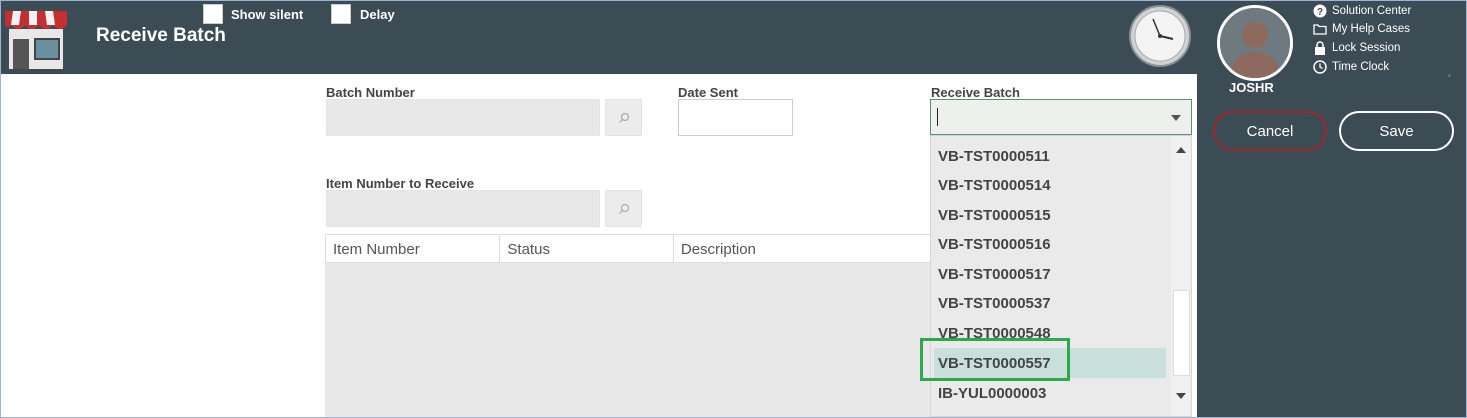 This screenshot has height=418, width=1467. Describe the element at coordinates (1061, 117) in the screenshot. I see `receive-batch-combobox` at that location.